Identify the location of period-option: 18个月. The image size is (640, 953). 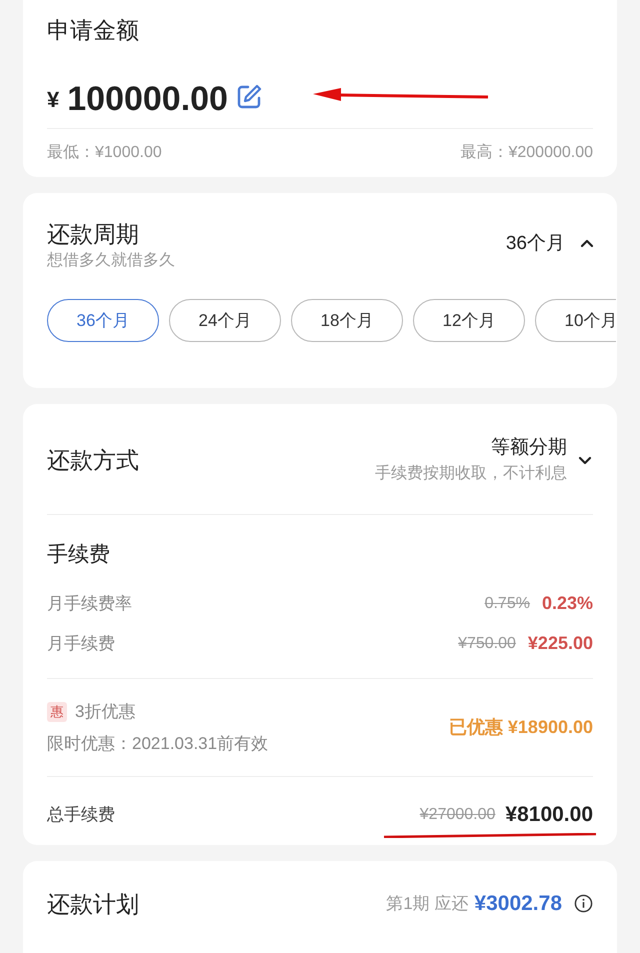
(347, 320).